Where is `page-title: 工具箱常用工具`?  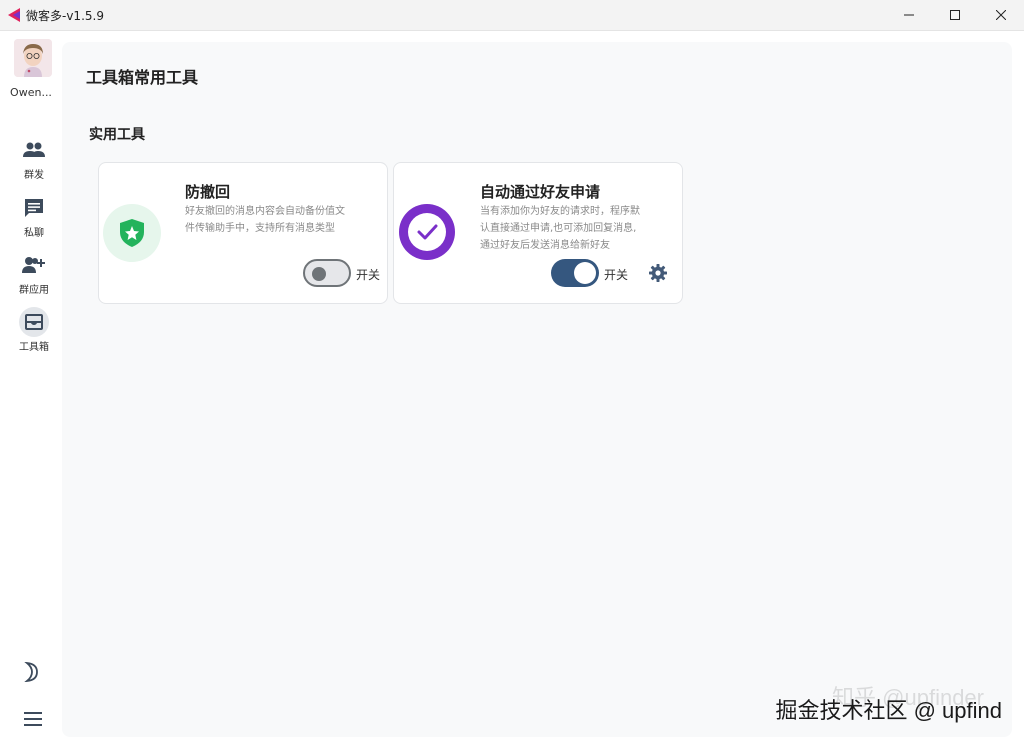 page-title: 工具箱常用工具 is located at coordinates (142, 77).